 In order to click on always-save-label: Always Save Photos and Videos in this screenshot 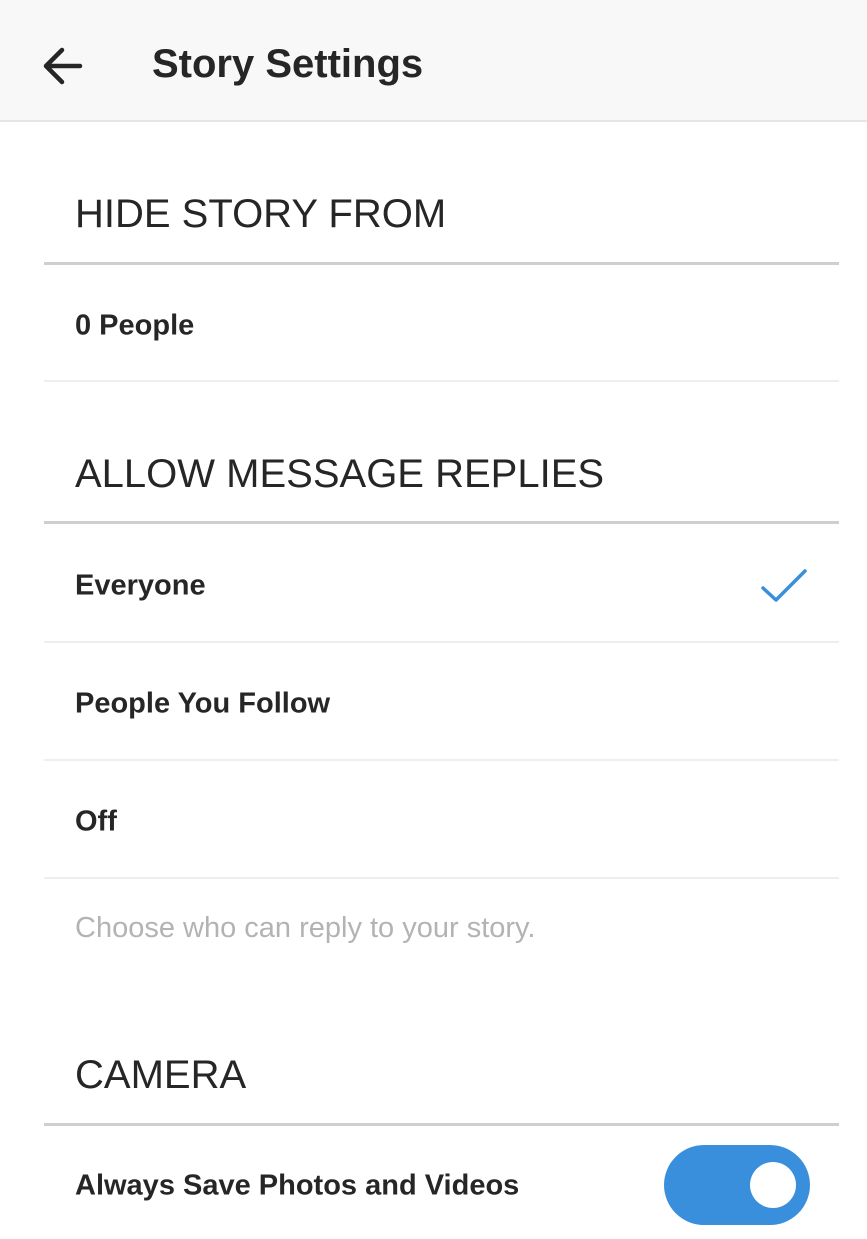, I will do `click(297, 1185)`.